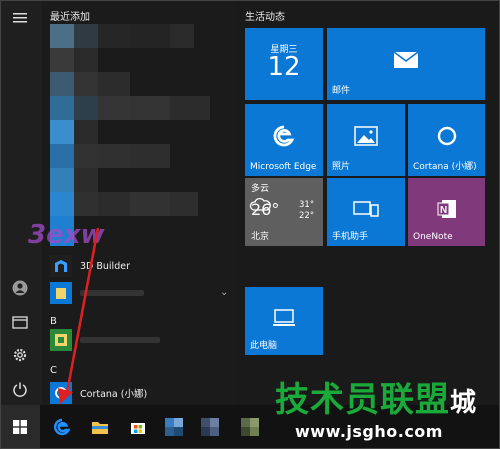 The width and height of the screenshot is (500, 449). I want to click on site-watermark-url: www.jsgho.com, so click(369, 431).